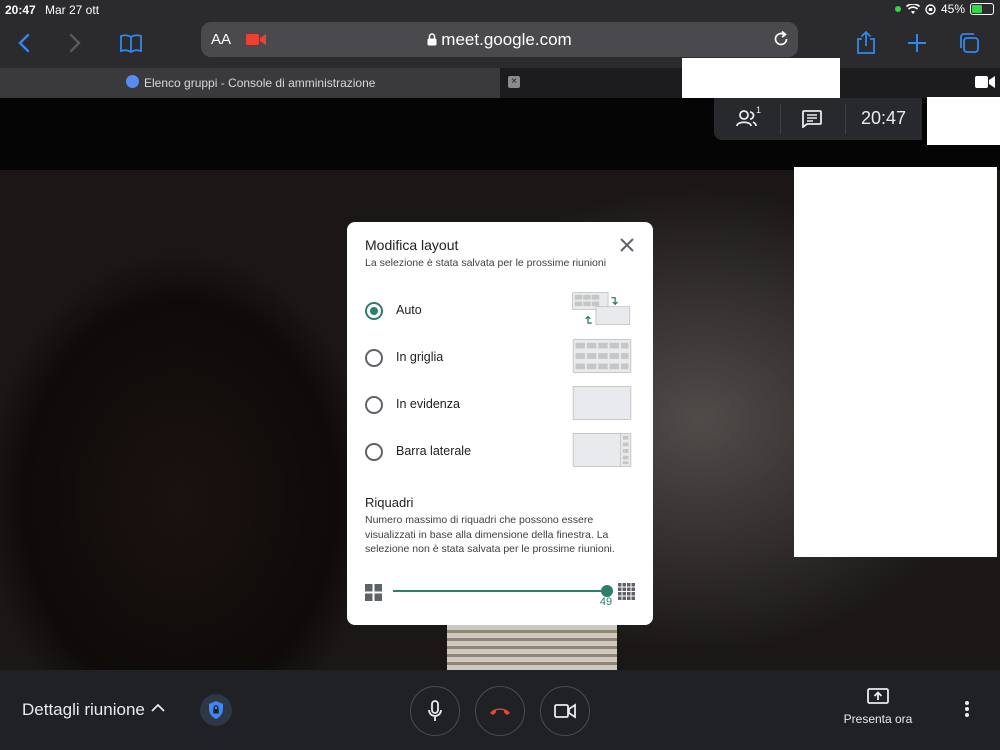  I want to click on tabs-icon, so click(969, 43).